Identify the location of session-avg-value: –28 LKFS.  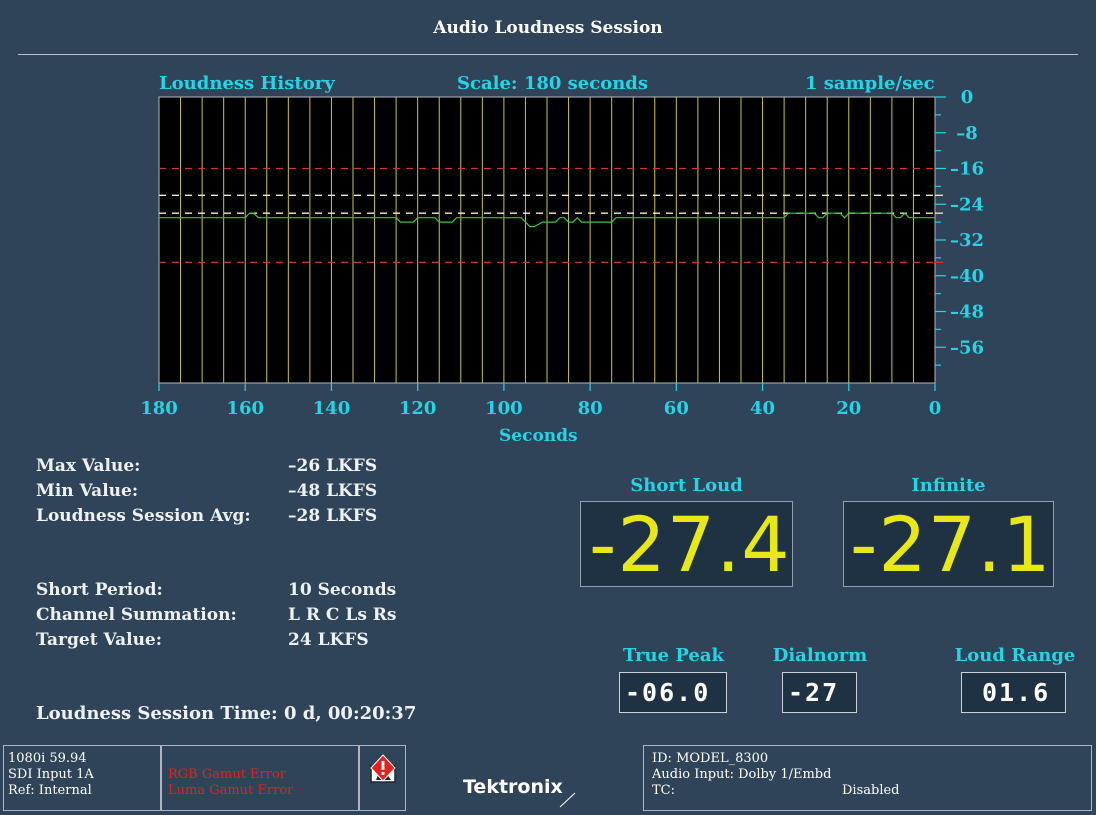
(333, 516).